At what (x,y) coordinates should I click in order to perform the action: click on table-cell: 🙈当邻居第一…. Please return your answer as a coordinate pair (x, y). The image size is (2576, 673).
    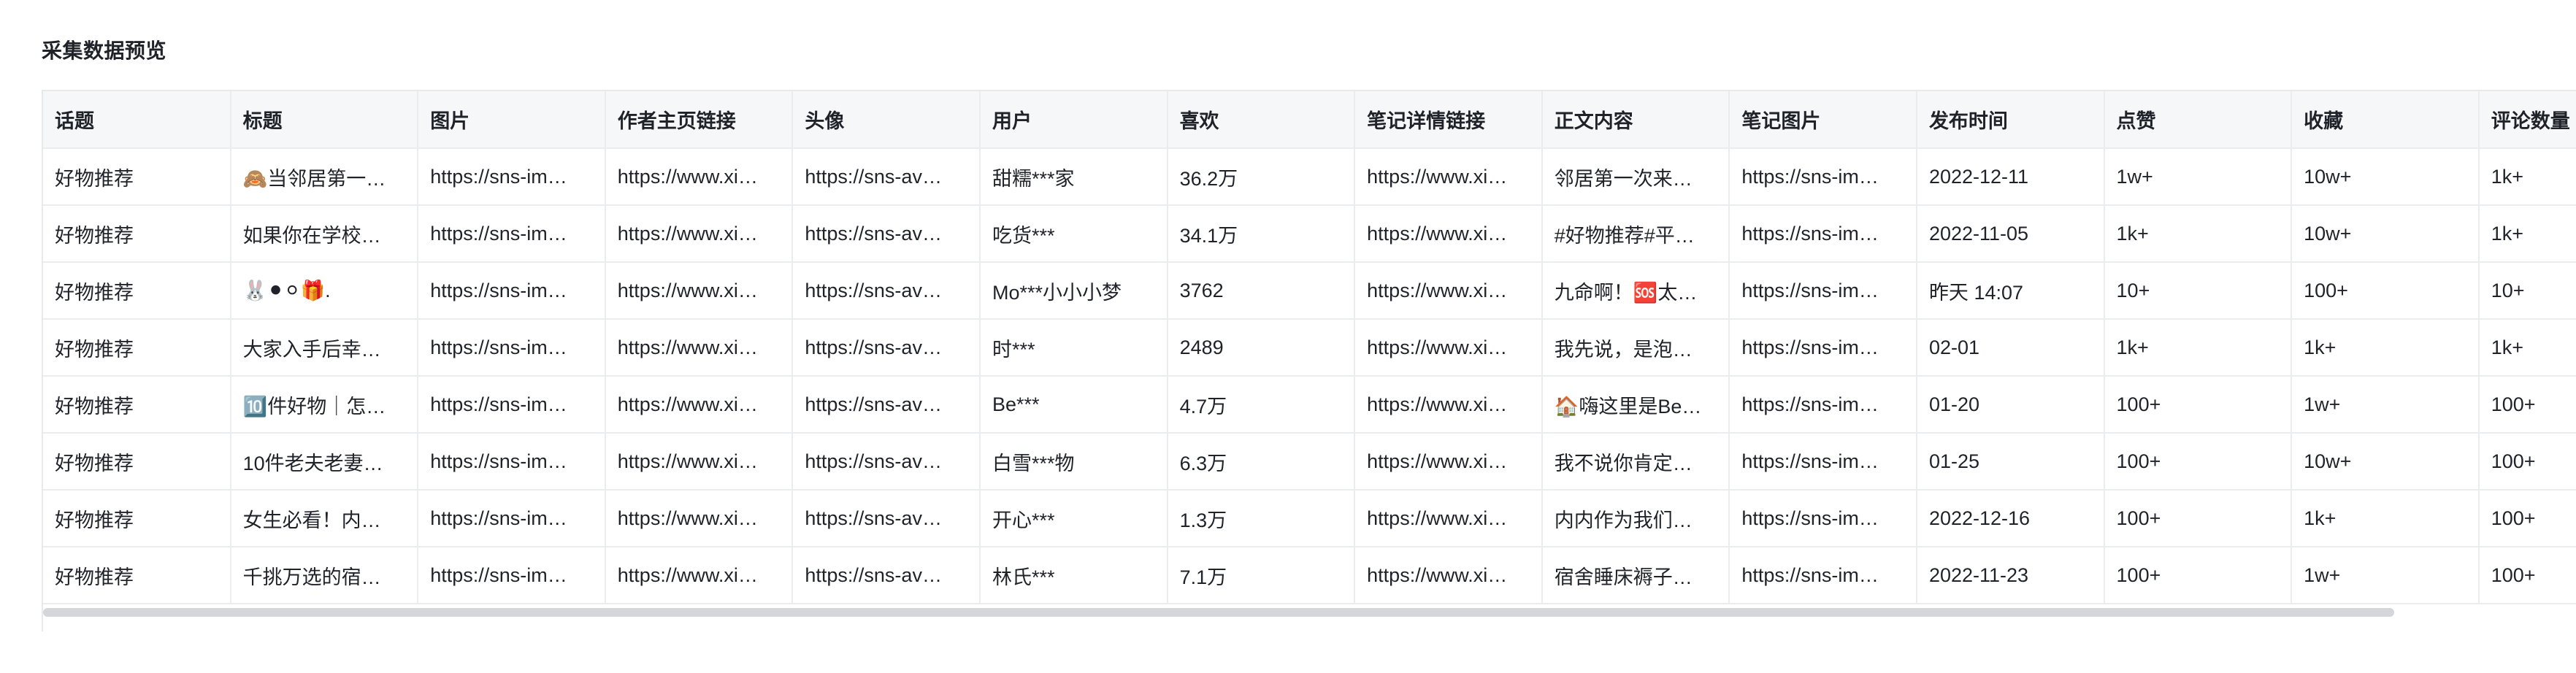
    Looking at the image, I should click on (324, 177).